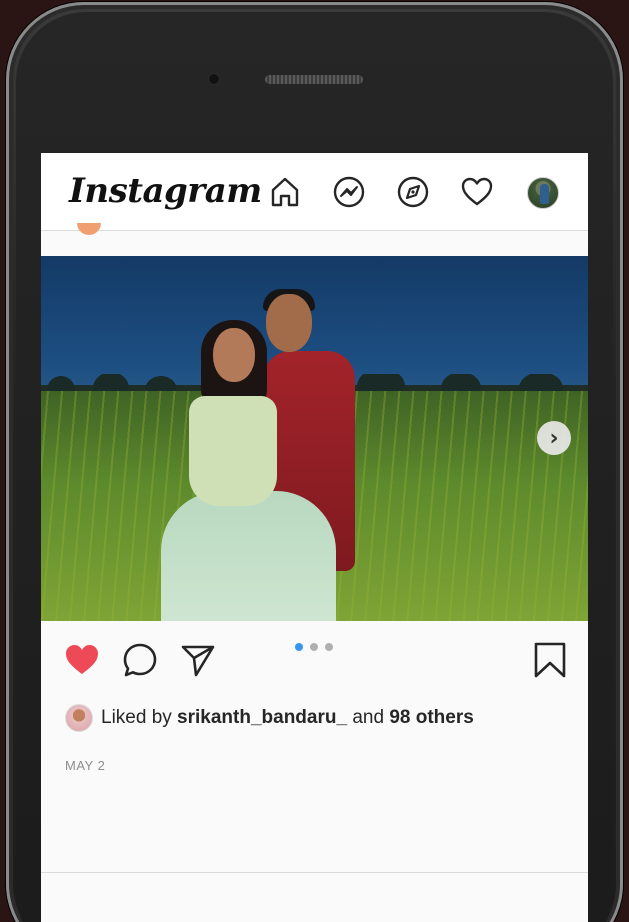 The image size is (629, 922). I want to click on likes-summary: Liked by srikanth_bandaru_ and 98 others, so click(269, 718).